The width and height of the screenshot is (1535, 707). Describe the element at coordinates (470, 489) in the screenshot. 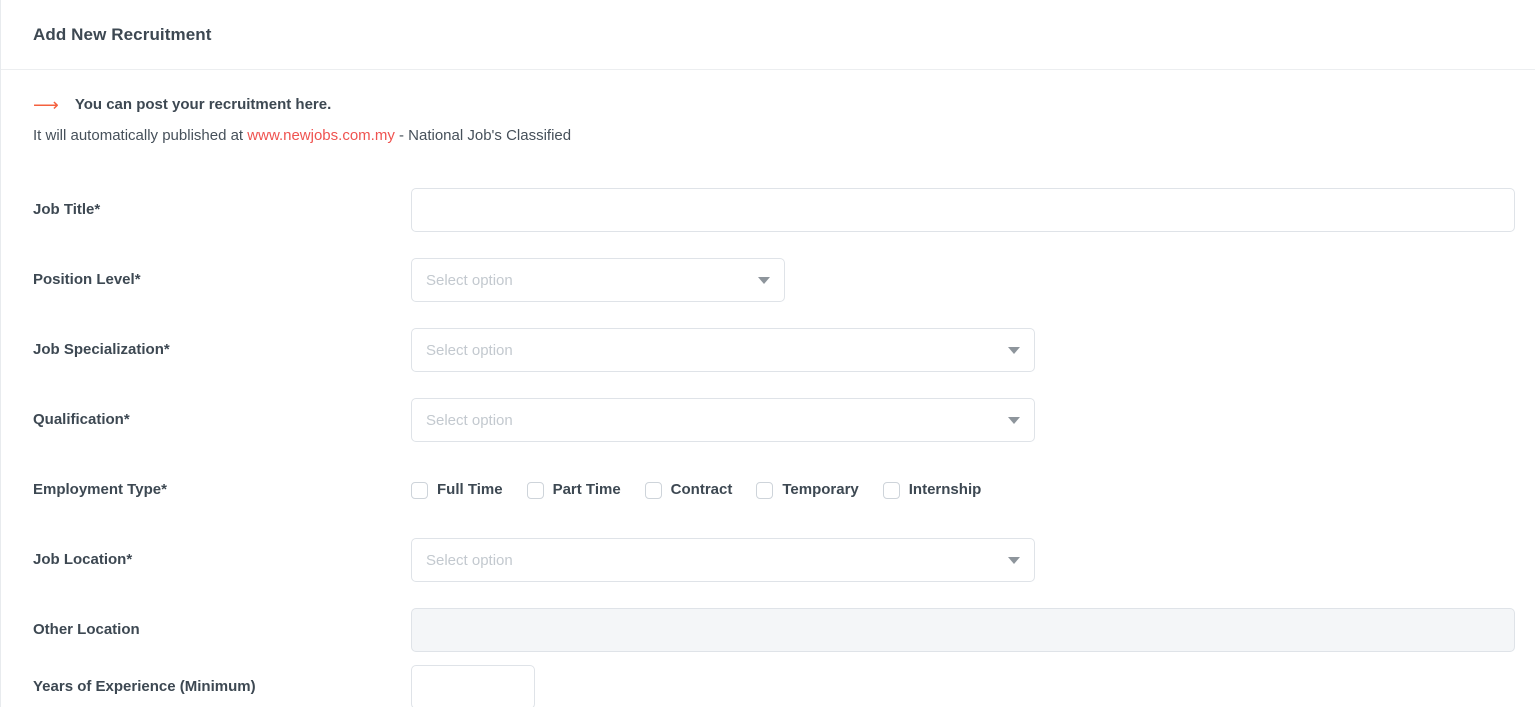

I see `employment-type-option-label: Full Time` at that location.